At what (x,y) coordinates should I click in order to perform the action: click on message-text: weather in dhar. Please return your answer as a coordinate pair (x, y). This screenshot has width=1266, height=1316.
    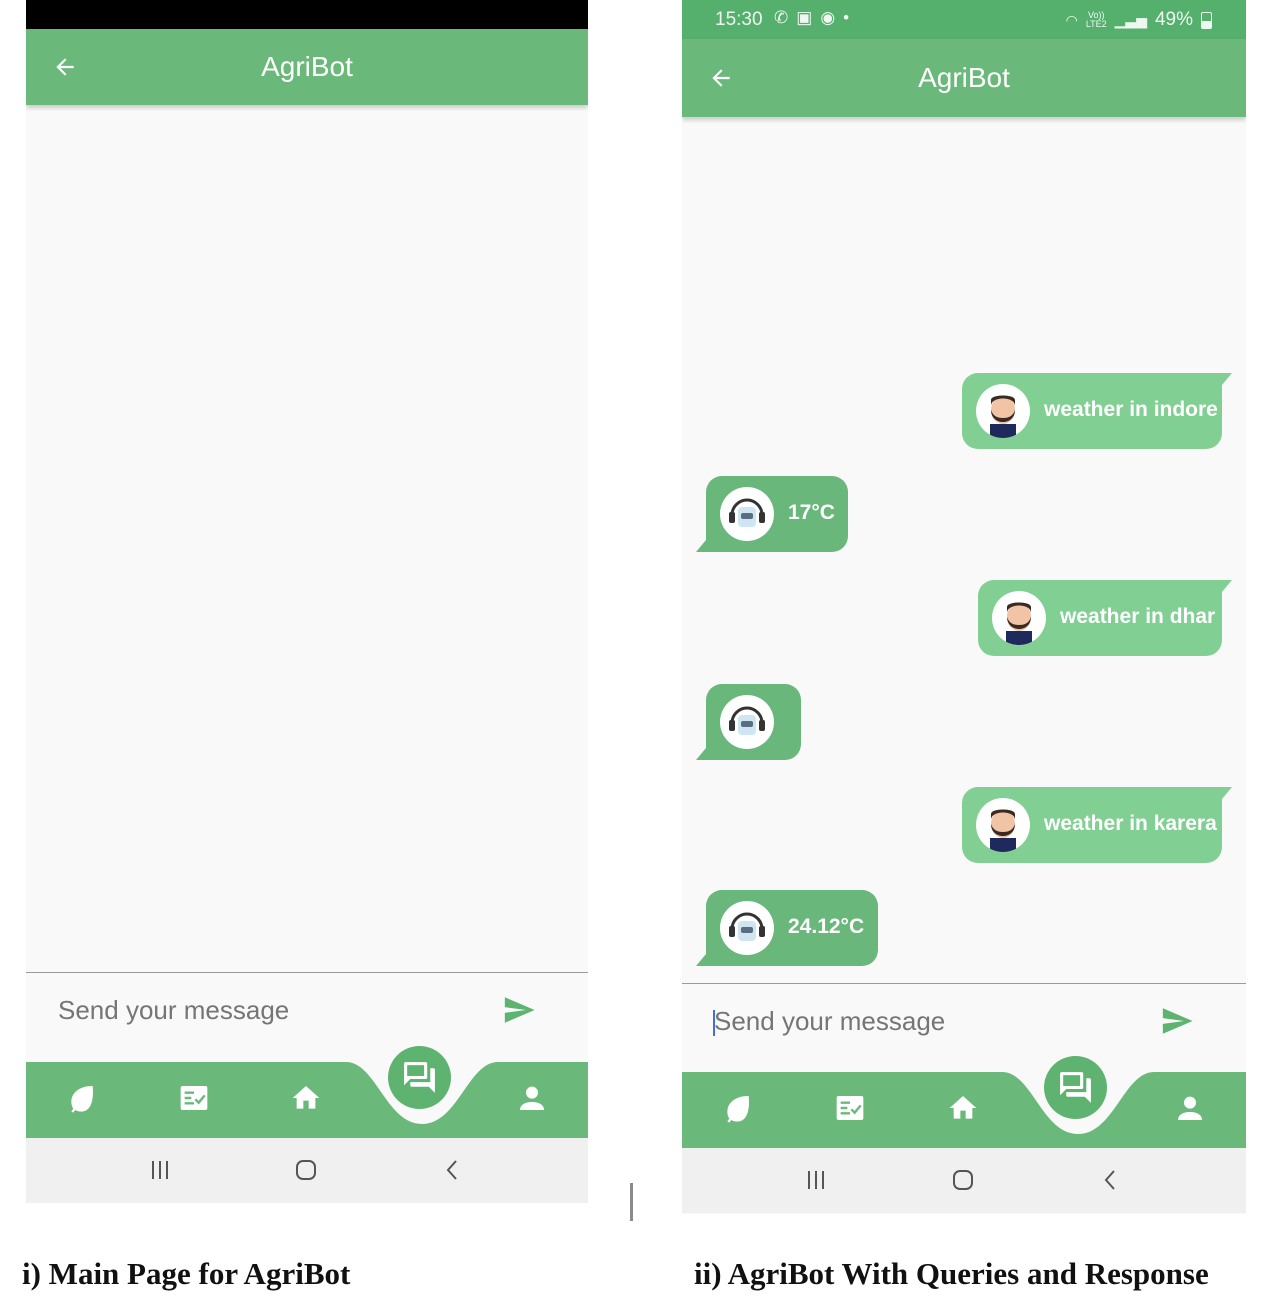
    Looking at the image, I should click on (1138, 616).